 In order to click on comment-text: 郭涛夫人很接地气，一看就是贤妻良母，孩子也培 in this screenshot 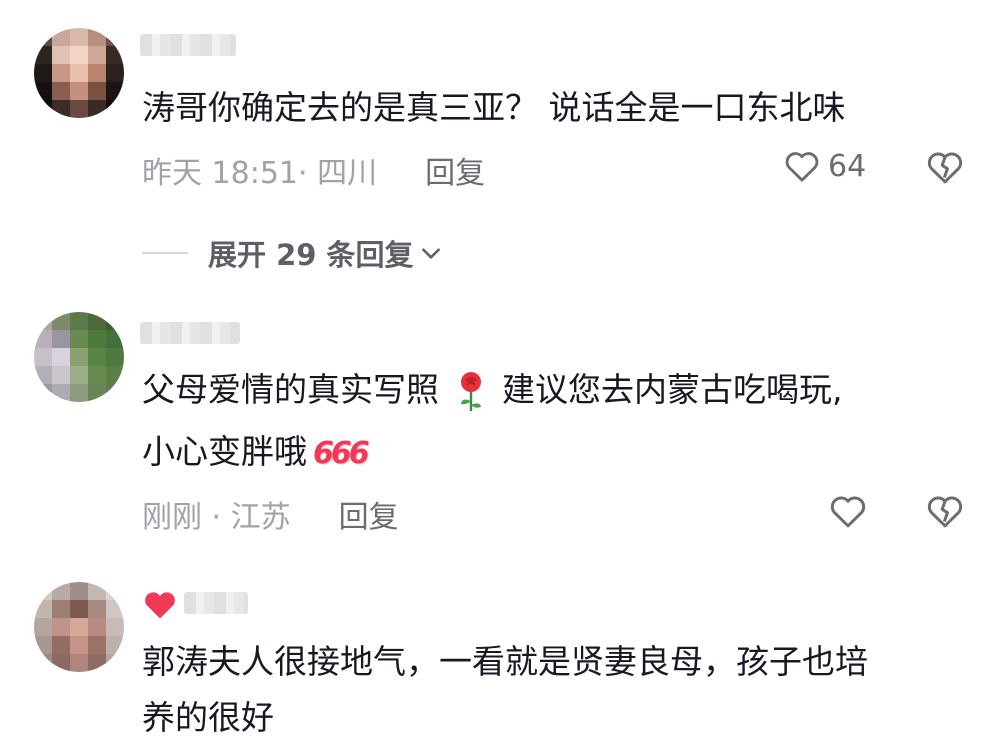, I will do `click(505, 661)`.